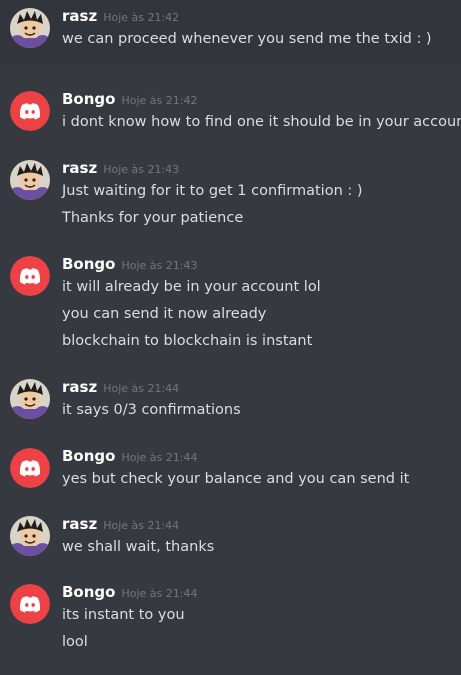 This screenshot has width=461, height=675. Describe the element at coordinates (258, 96) in the screenshot. I see `message-header: Bongo Hoje às 21:42` at that location.